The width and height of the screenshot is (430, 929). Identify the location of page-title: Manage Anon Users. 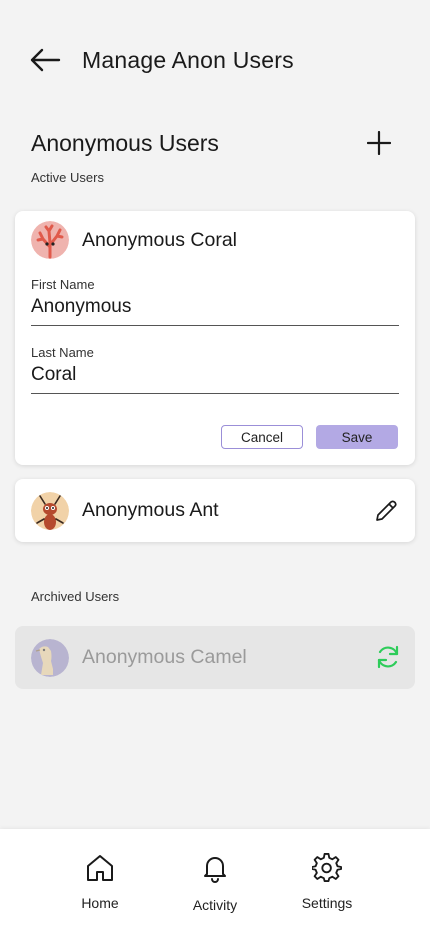
(188, 59).